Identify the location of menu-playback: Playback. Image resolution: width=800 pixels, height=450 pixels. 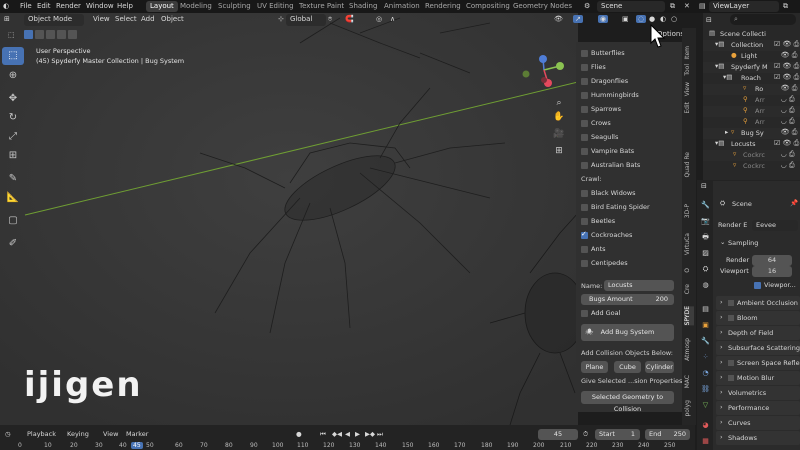
(41, 434).